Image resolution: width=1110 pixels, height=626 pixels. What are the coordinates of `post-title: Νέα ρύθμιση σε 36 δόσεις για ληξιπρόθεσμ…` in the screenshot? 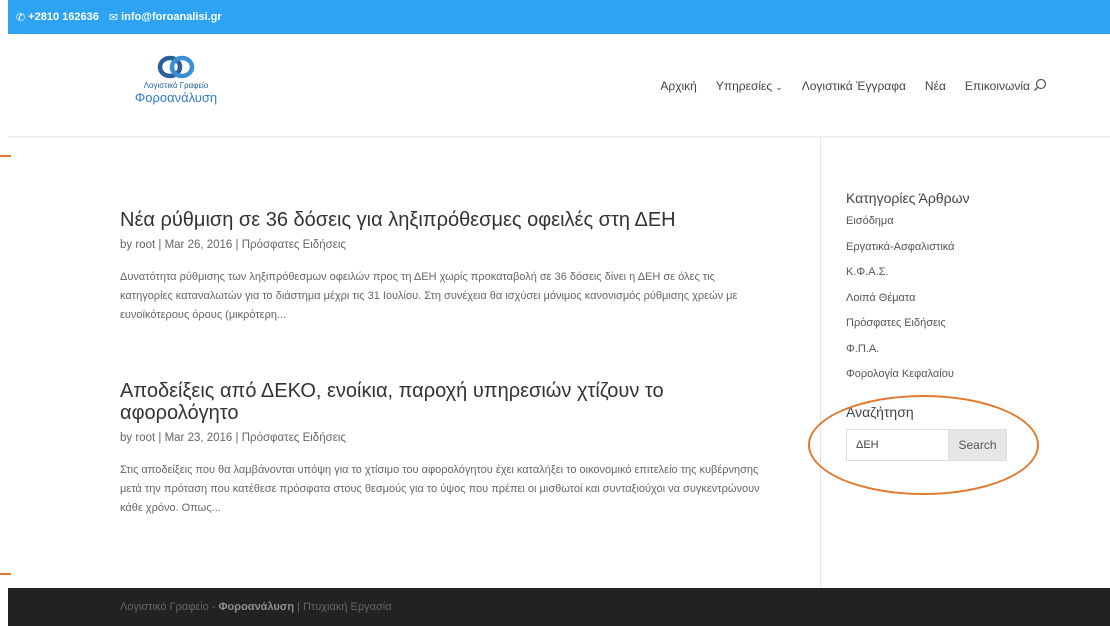 It's located at (445, 220).